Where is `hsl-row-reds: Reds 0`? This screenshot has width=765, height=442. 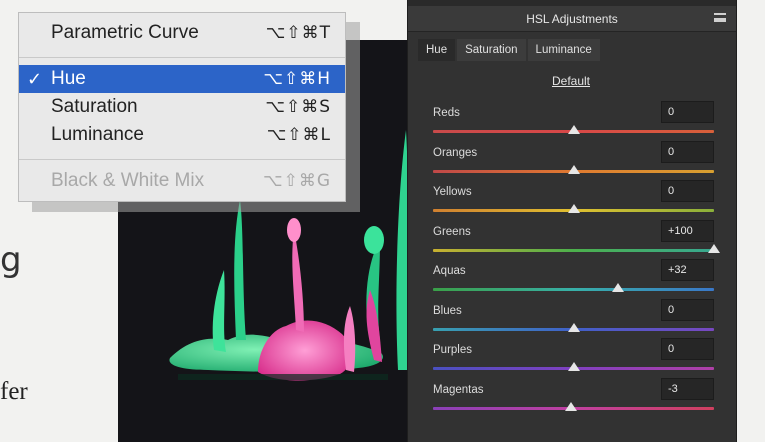 hsl-row-reds: Reds 0 is located at coordinates (572, 121).